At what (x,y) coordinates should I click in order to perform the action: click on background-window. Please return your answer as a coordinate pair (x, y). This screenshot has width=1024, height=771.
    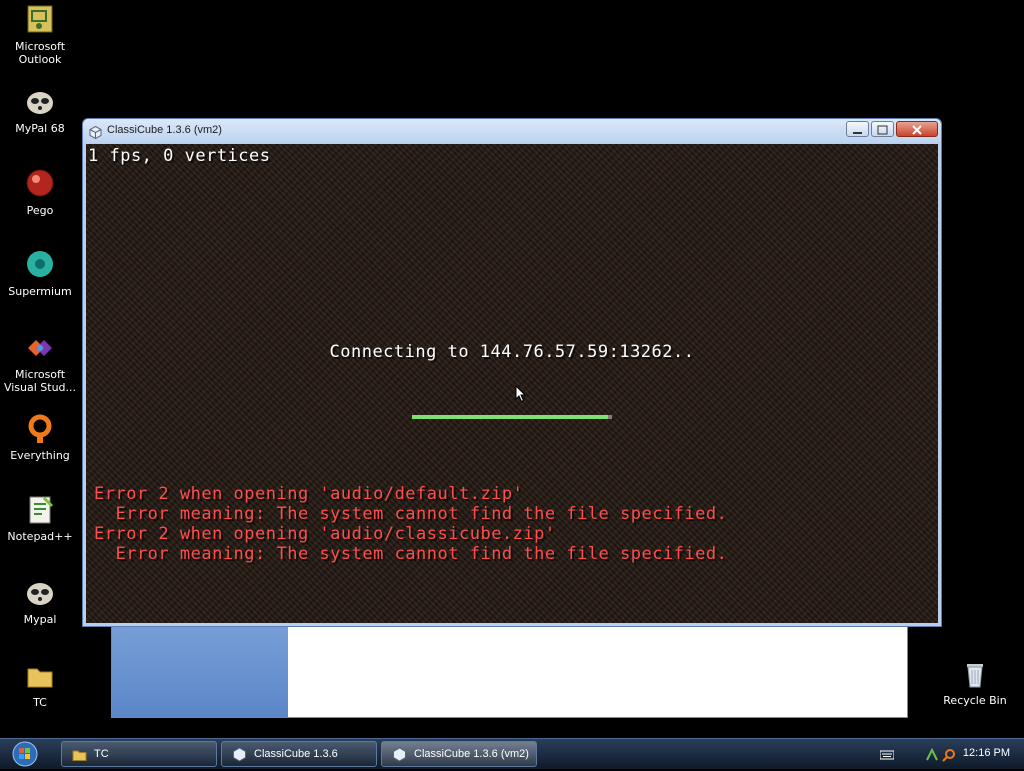
    Looking at the image, I should click on (509, 665).